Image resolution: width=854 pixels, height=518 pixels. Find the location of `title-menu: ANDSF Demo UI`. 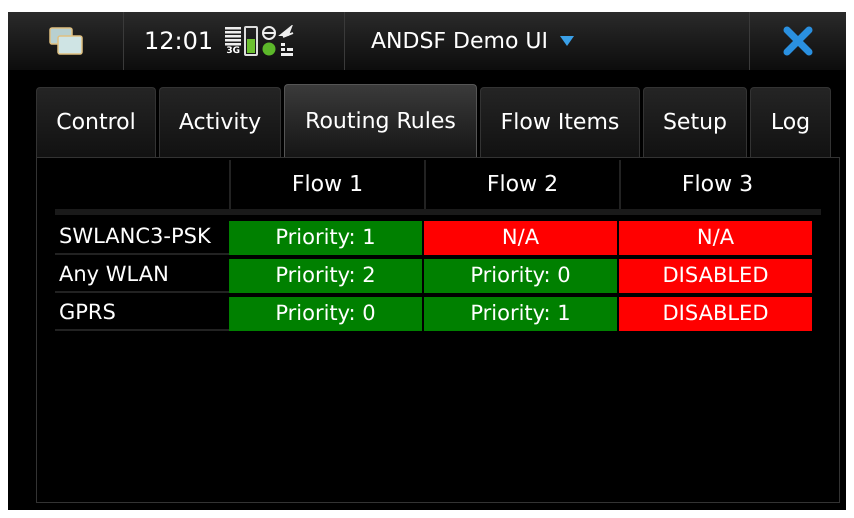

title-menu: ANDSF Demo UI is located at coordinates (547, 41).